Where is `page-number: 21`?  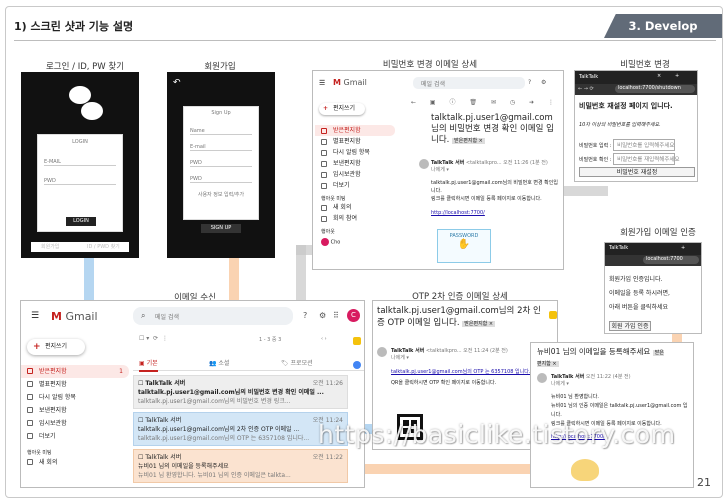
page-number: 21 is located at coordinates (704, 482).